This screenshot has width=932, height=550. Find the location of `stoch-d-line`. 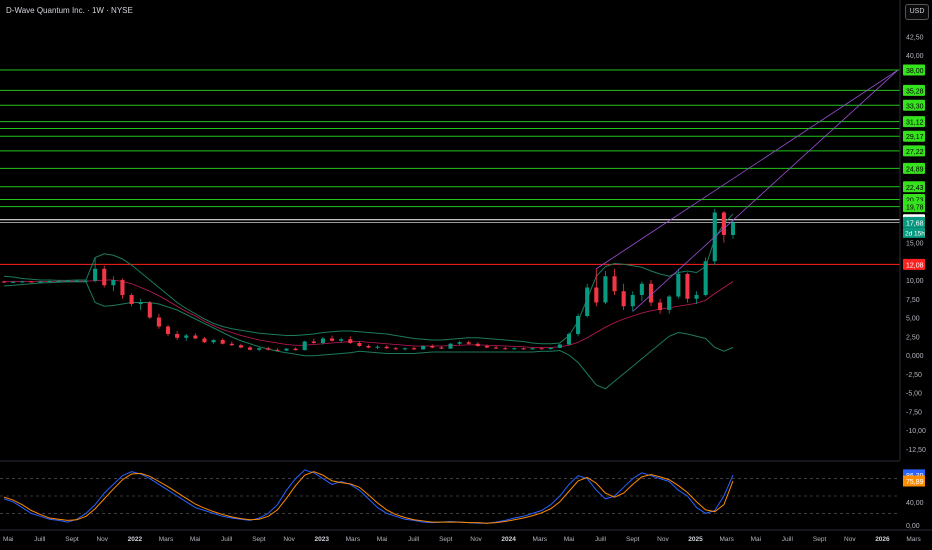

stoch-d-line is located at coordinates (368, 497).